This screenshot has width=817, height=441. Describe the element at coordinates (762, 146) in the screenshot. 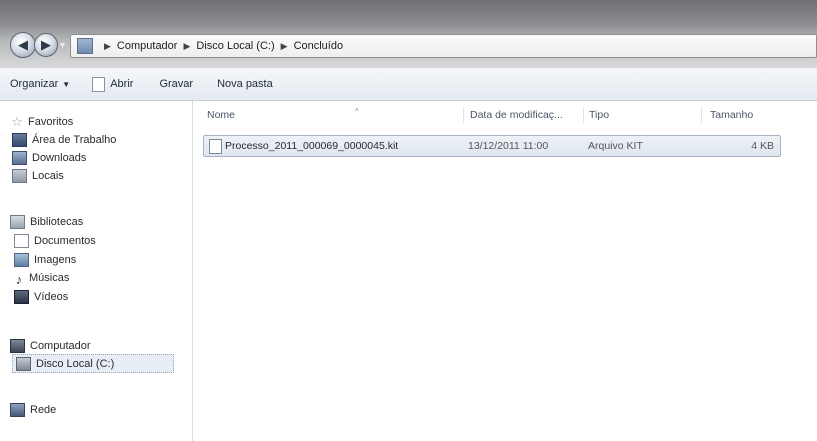

I see `file-size: 4 KB` at that location.